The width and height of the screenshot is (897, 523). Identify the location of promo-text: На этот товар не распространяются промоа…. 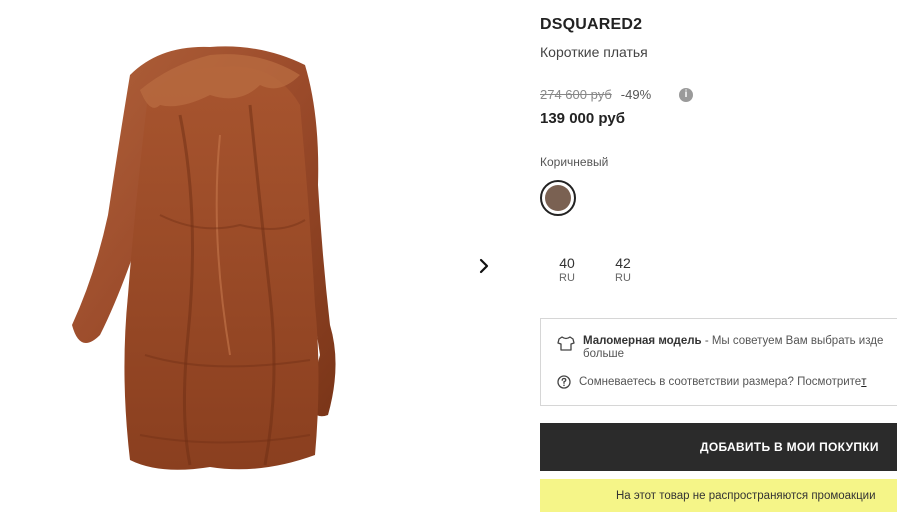
(746, 495).